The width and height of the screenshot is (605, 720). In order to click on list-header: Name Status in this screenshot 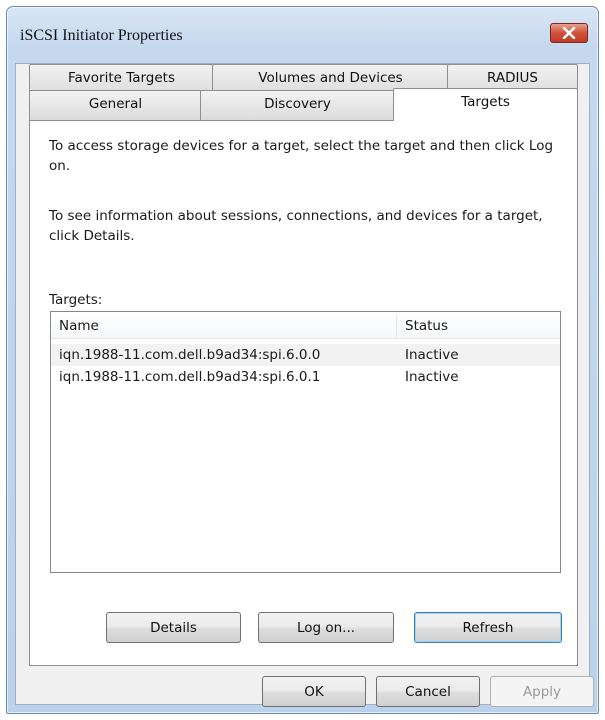, I will do `click(305, 325)`.